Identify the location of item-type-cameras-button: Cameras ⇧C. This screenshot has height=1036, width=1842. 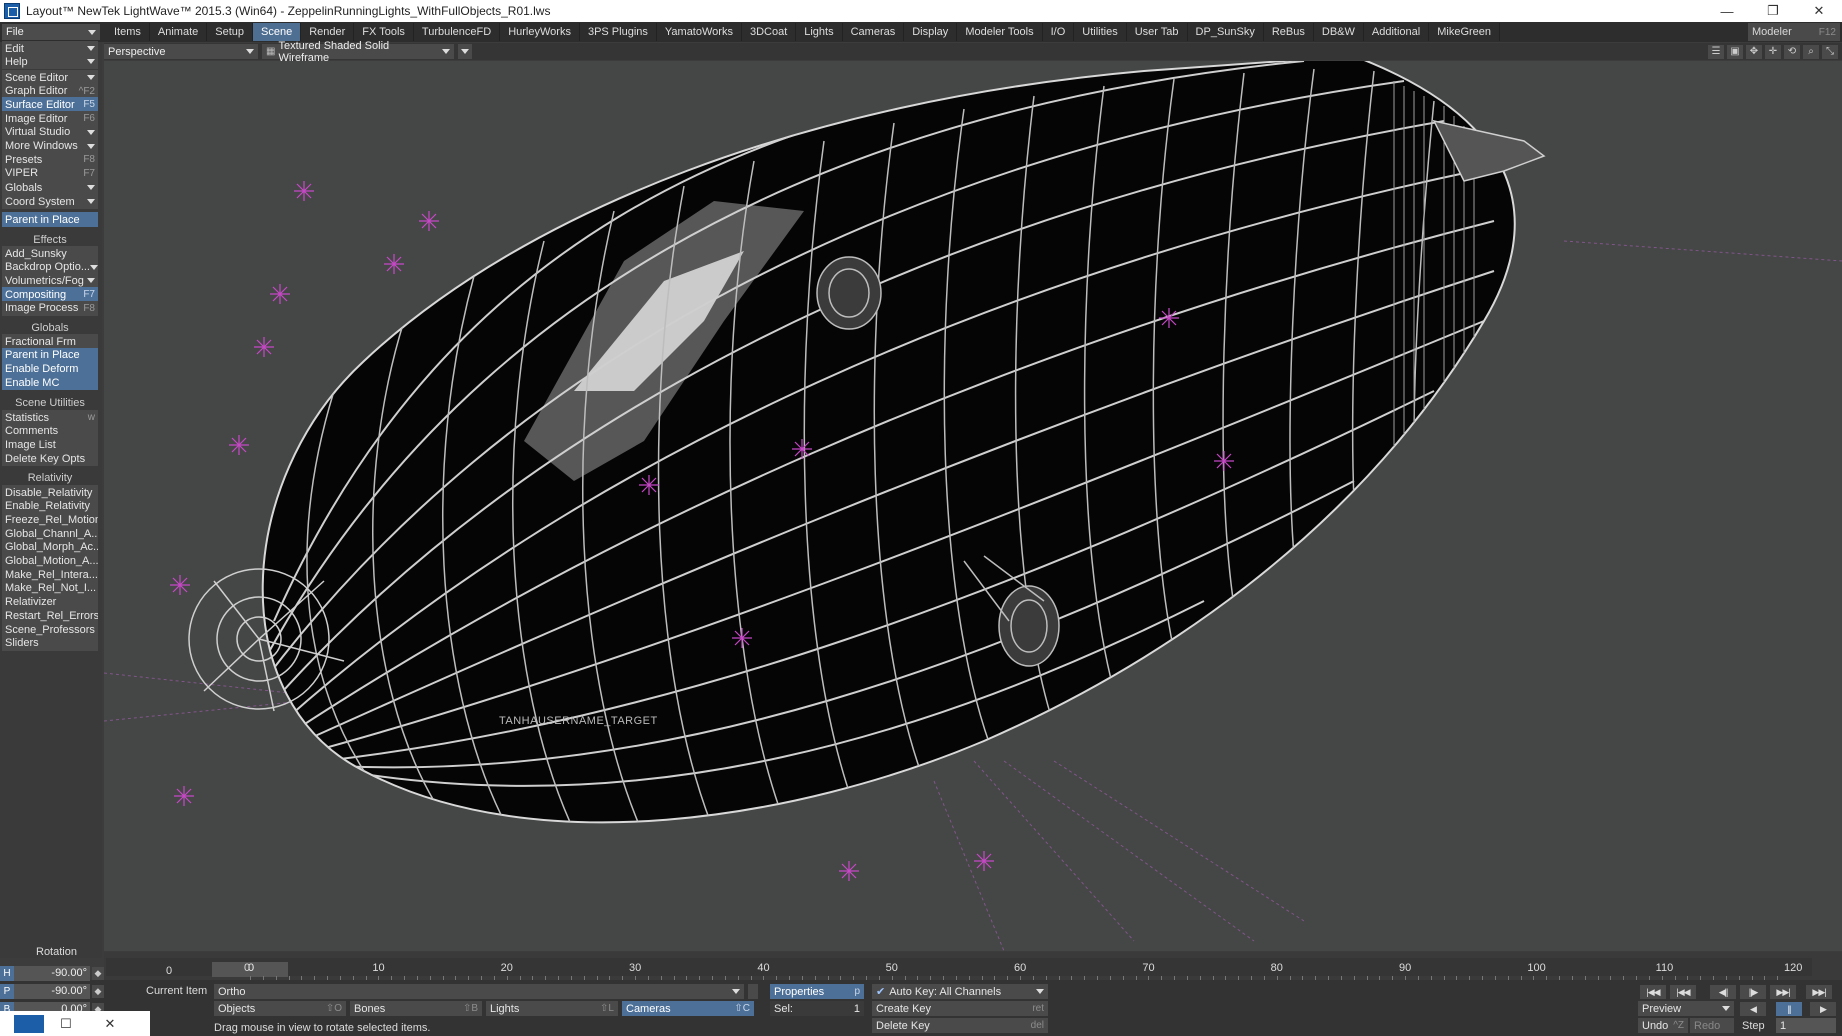
(688, 1008).